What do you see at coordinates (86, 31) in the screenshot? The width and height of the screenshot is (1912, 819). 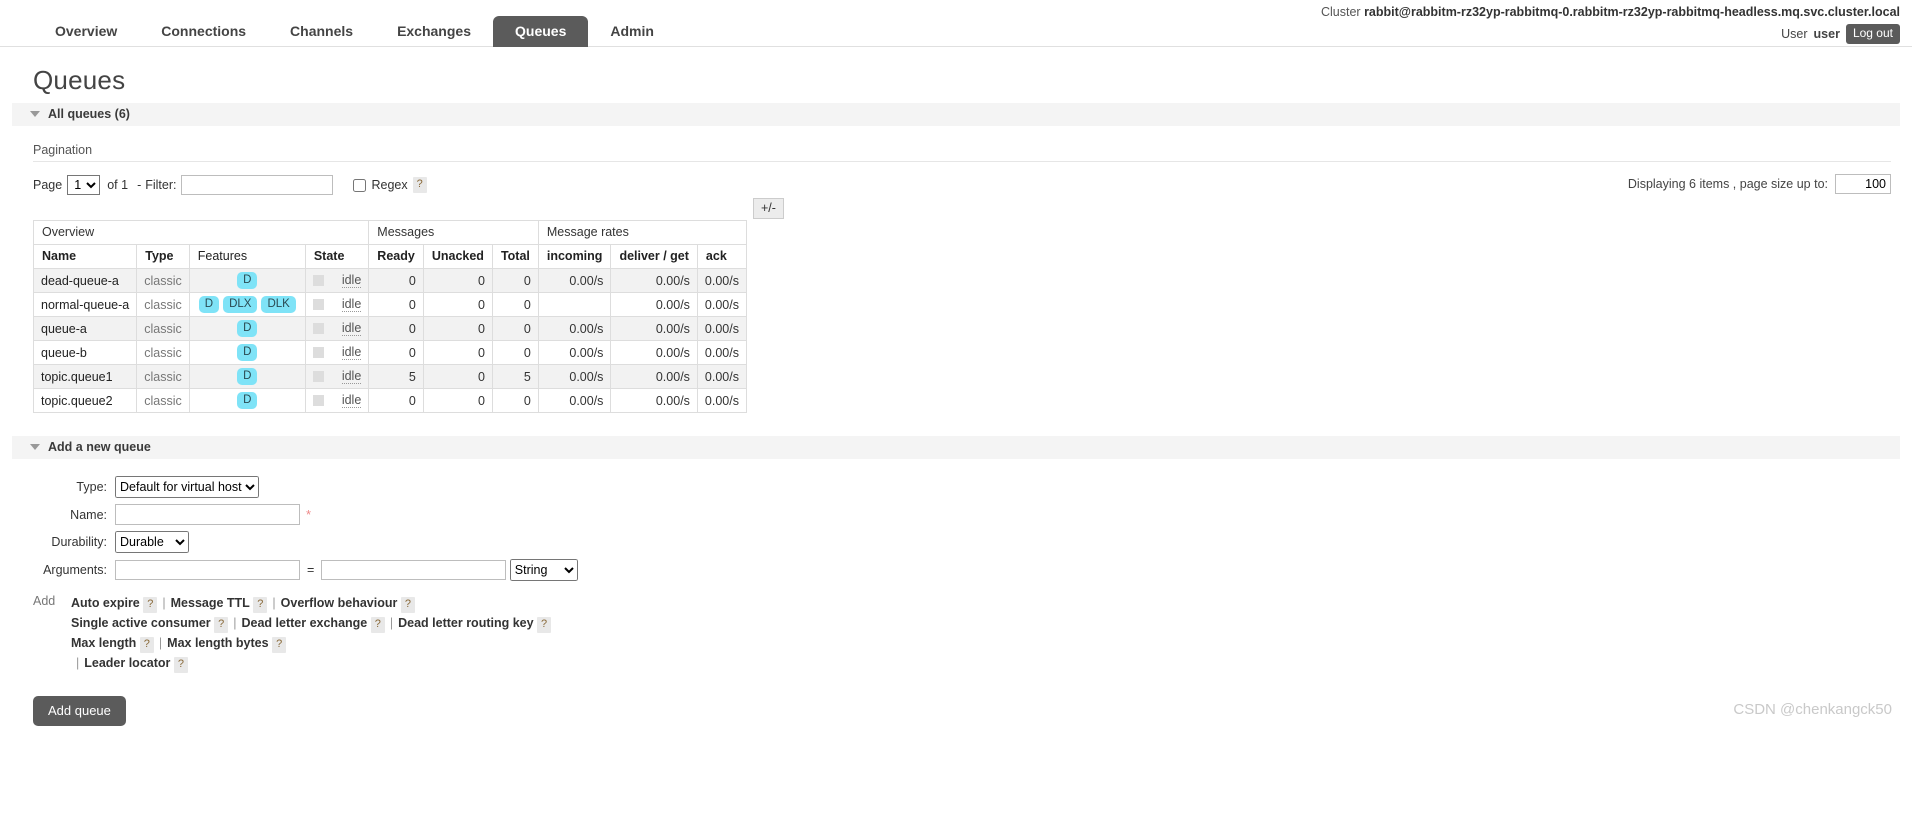 I see `tab-overview: Overview` at bounding box center [86, 31].